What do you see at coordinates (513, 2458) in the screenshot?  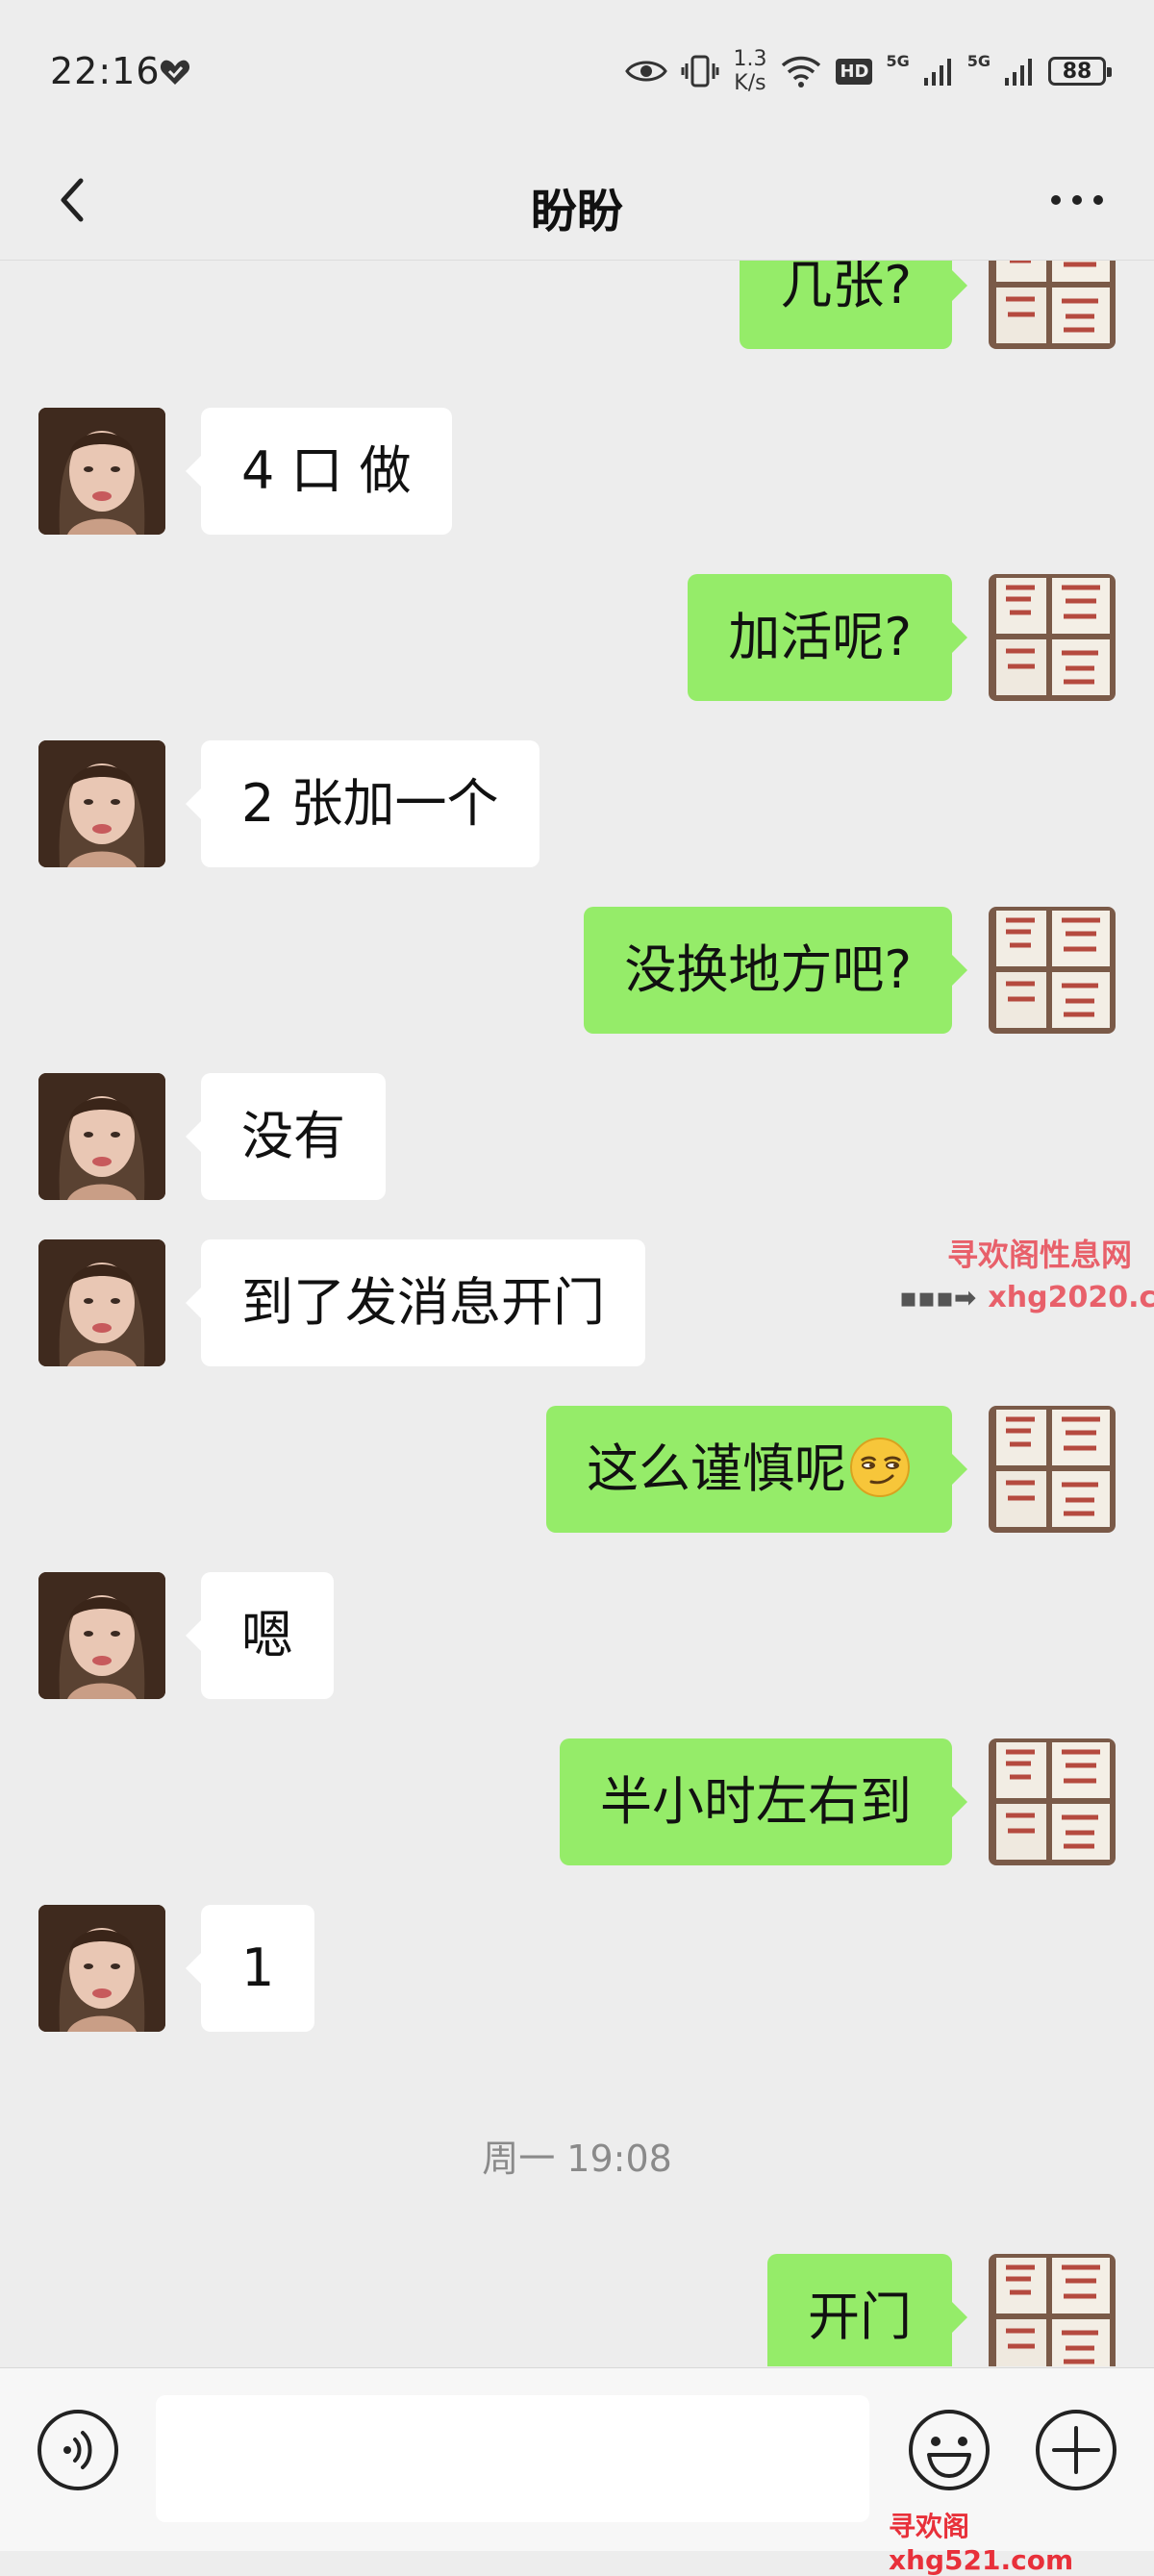 I see `message-input` at bounding box center [513, 2458].